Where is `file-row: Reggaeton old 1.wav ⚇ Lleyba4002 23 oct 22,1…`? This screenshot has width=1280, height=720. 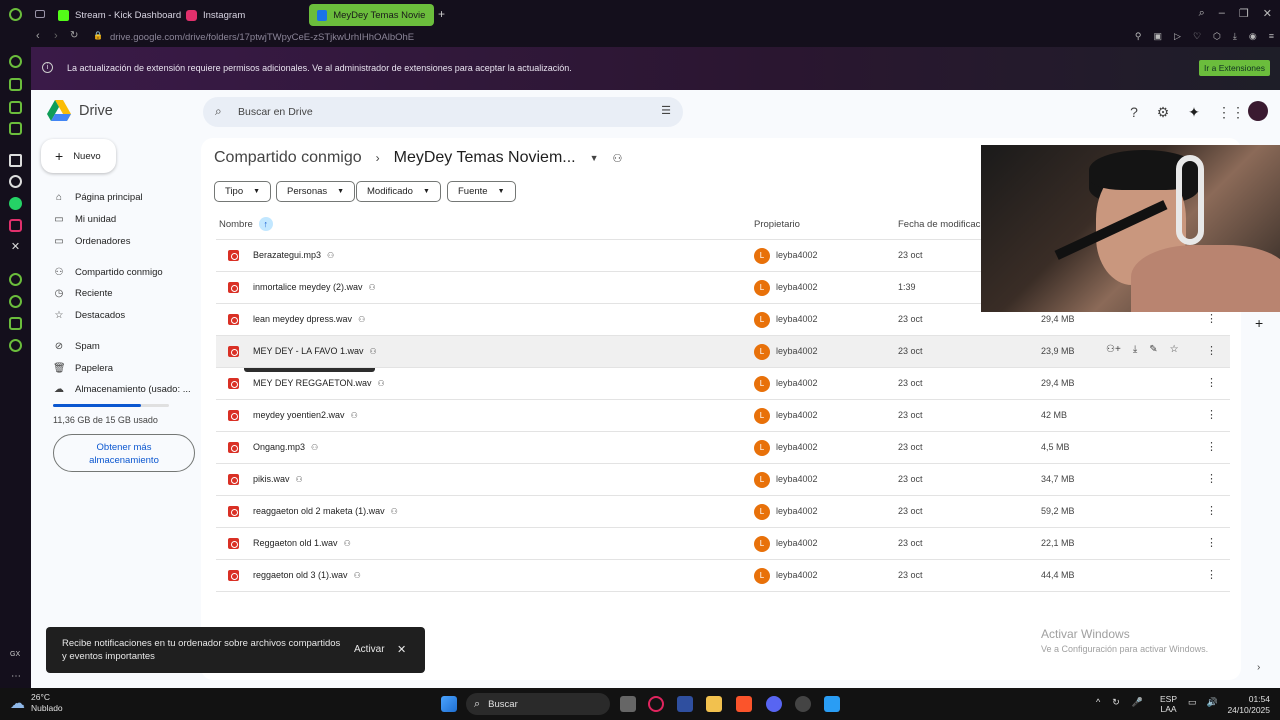 file-row: Reggaeton old 1.wav ⚇ Lleyba4002 23 oct 22,1… is located at coordinates (723, 544).